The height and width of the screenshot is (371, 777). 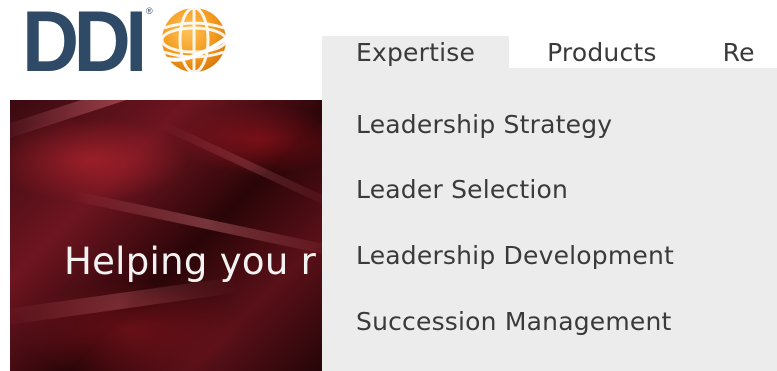 I want to click on menu-item-leader-selection: Leader Selection, so click(x=462, y=189).